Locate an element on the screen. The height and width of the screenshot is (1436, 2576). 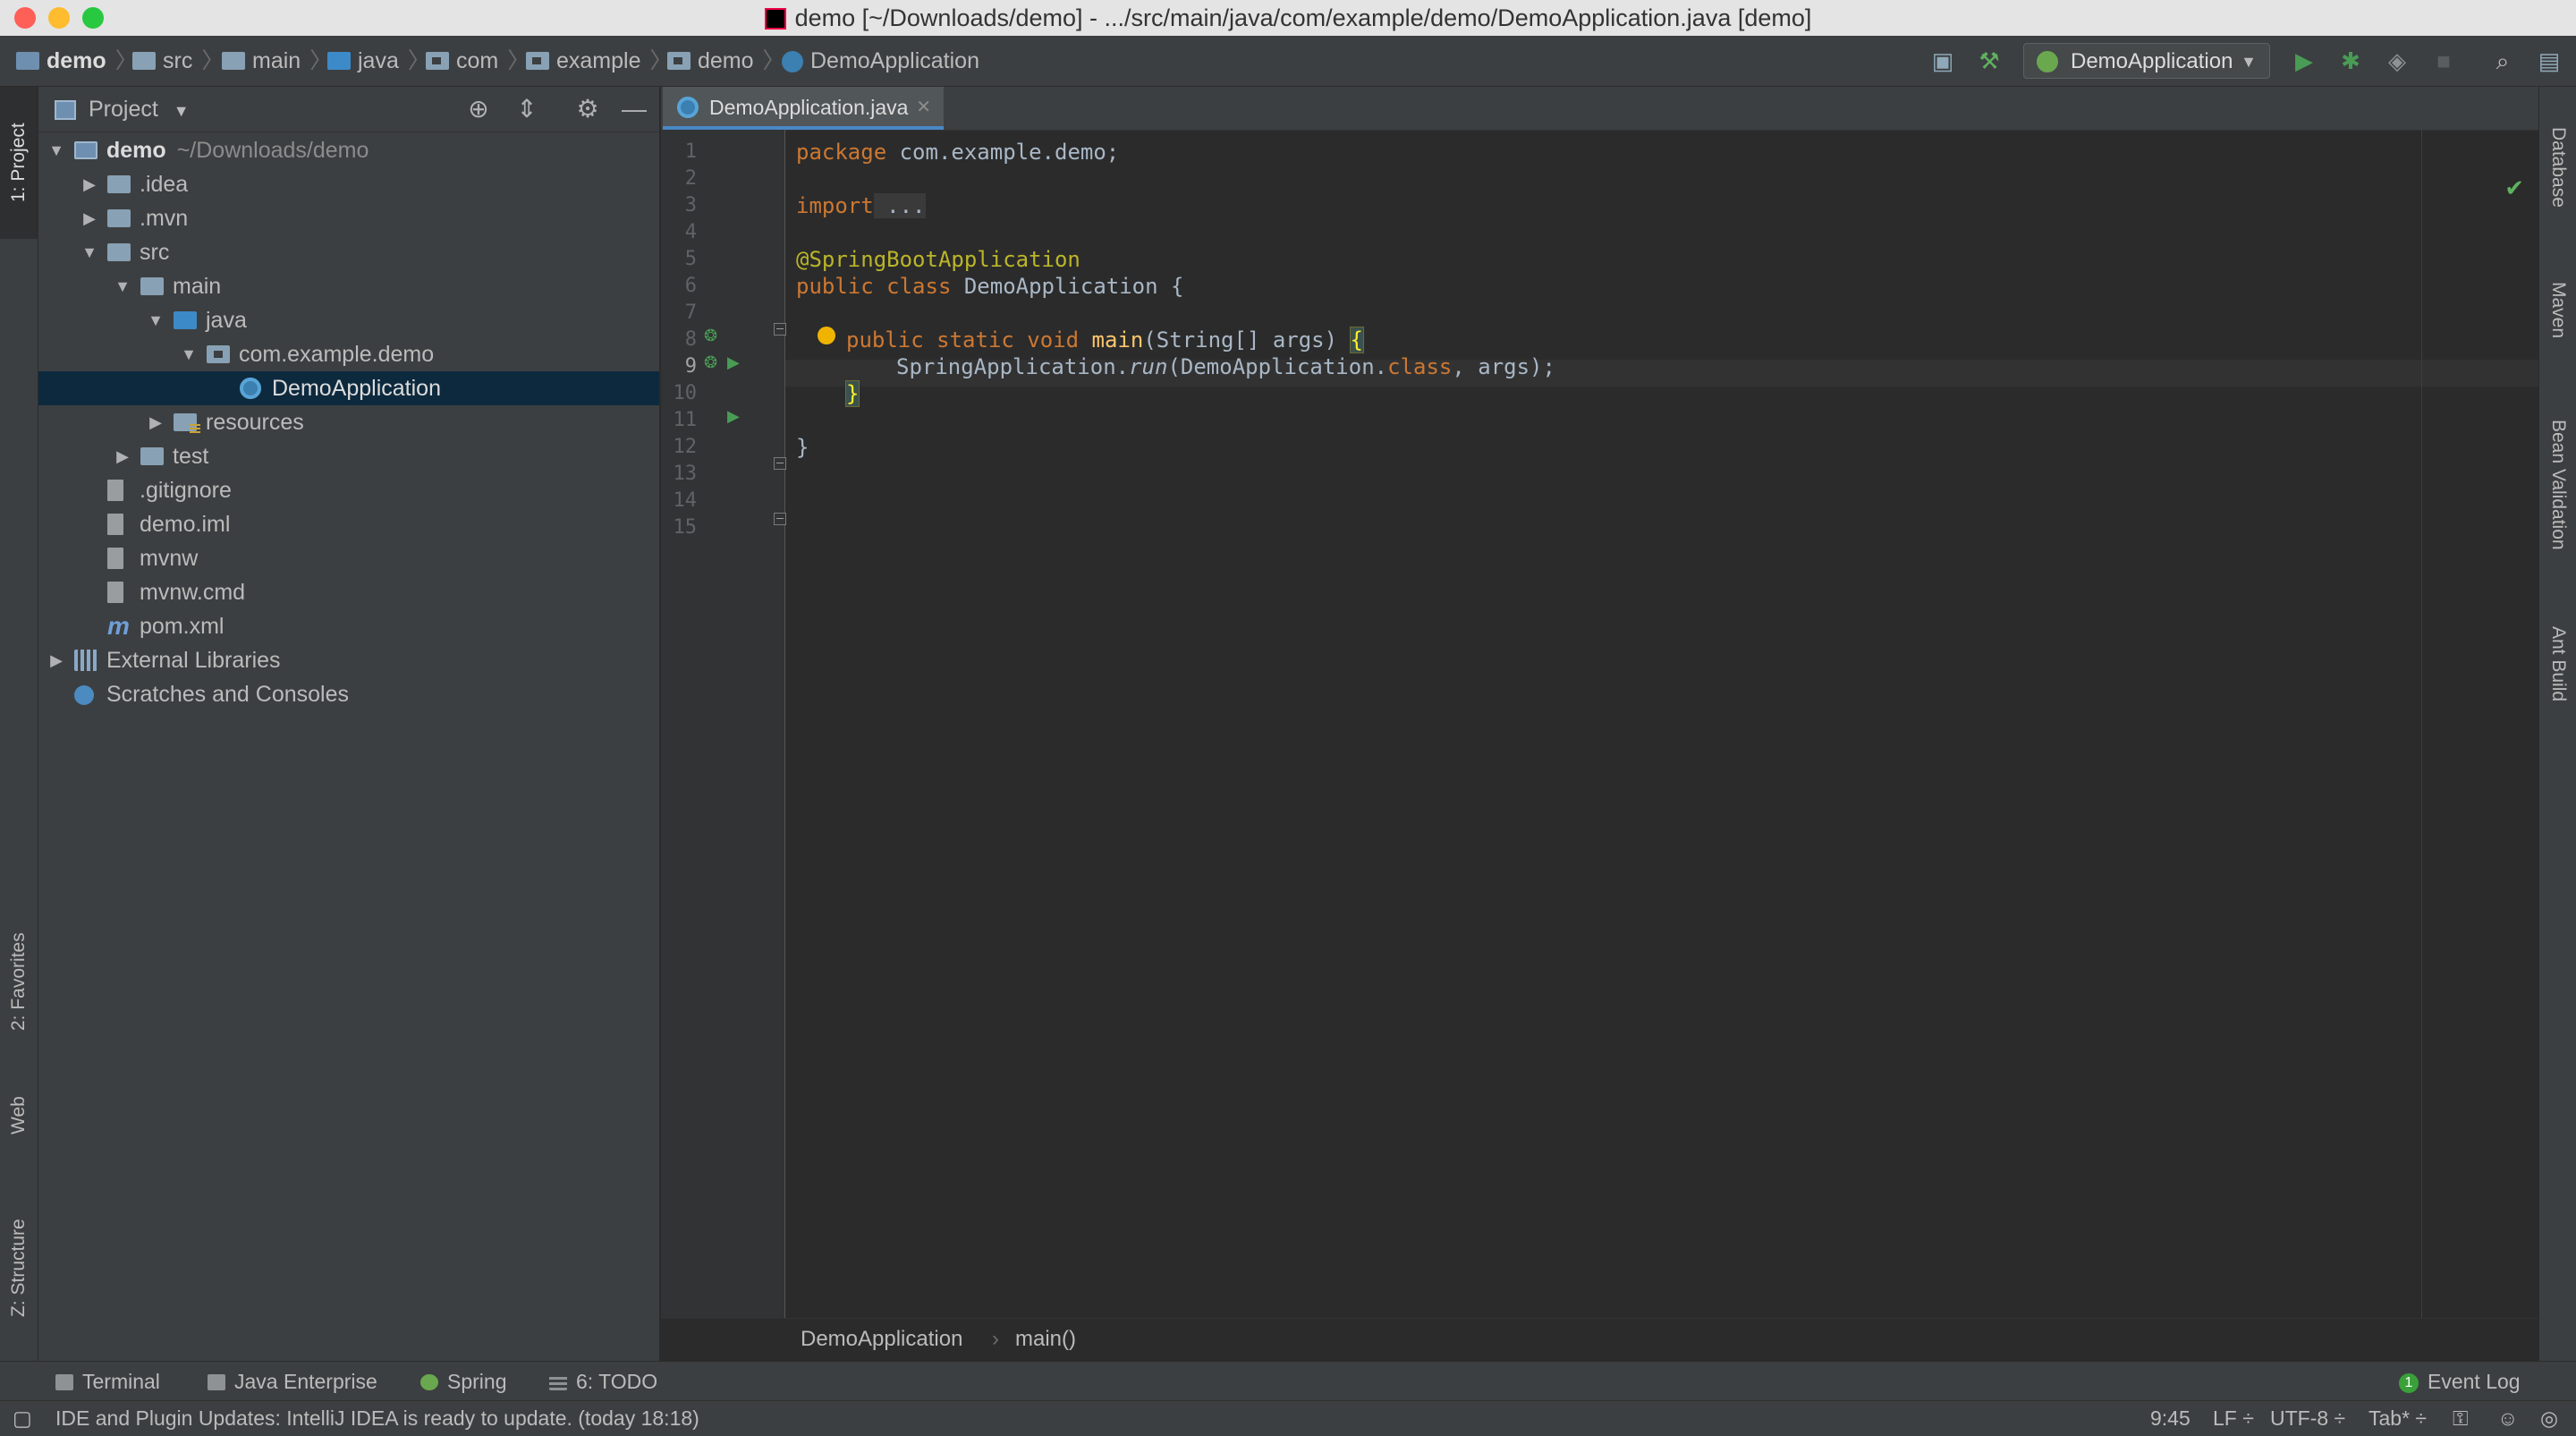
tab-favorites: 2: Favorites is located at coordinates (19, 982).